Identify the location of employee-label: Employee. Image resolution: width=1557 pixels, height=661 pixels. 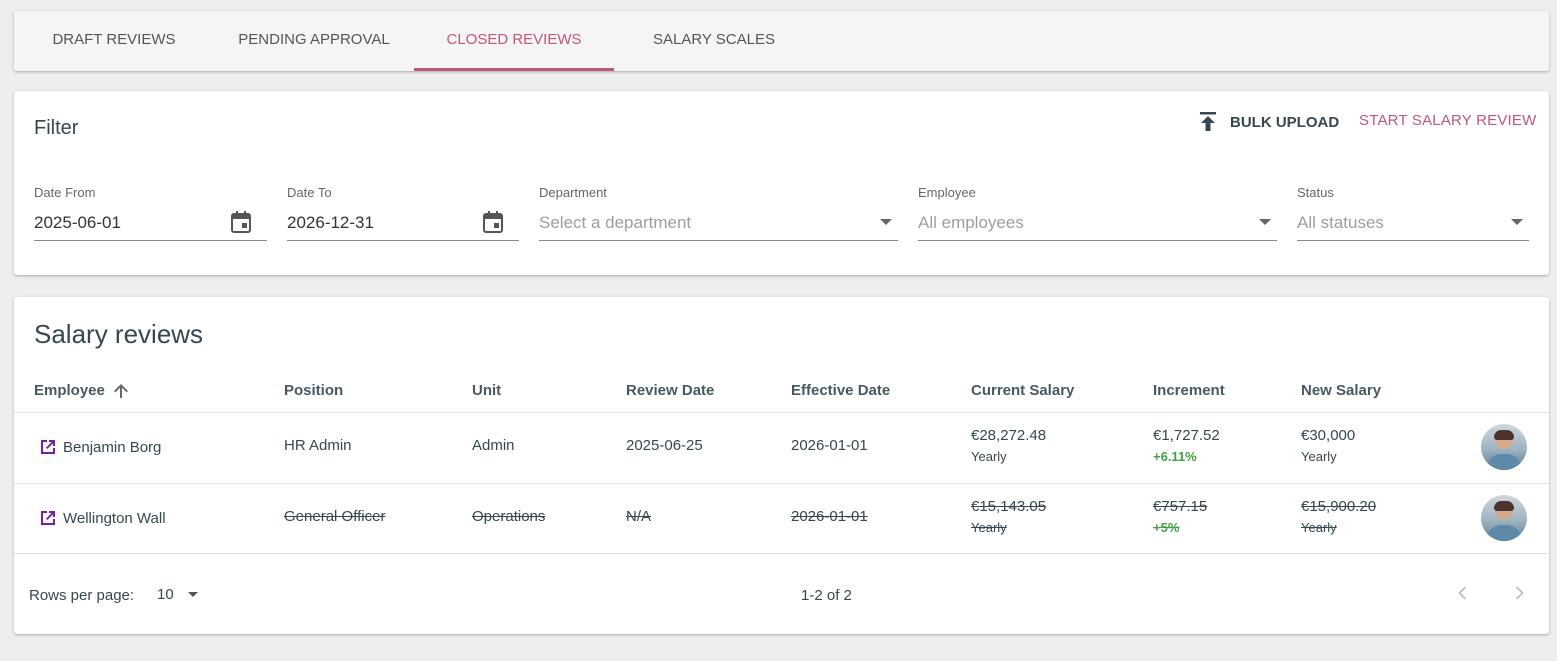
(947, 192).